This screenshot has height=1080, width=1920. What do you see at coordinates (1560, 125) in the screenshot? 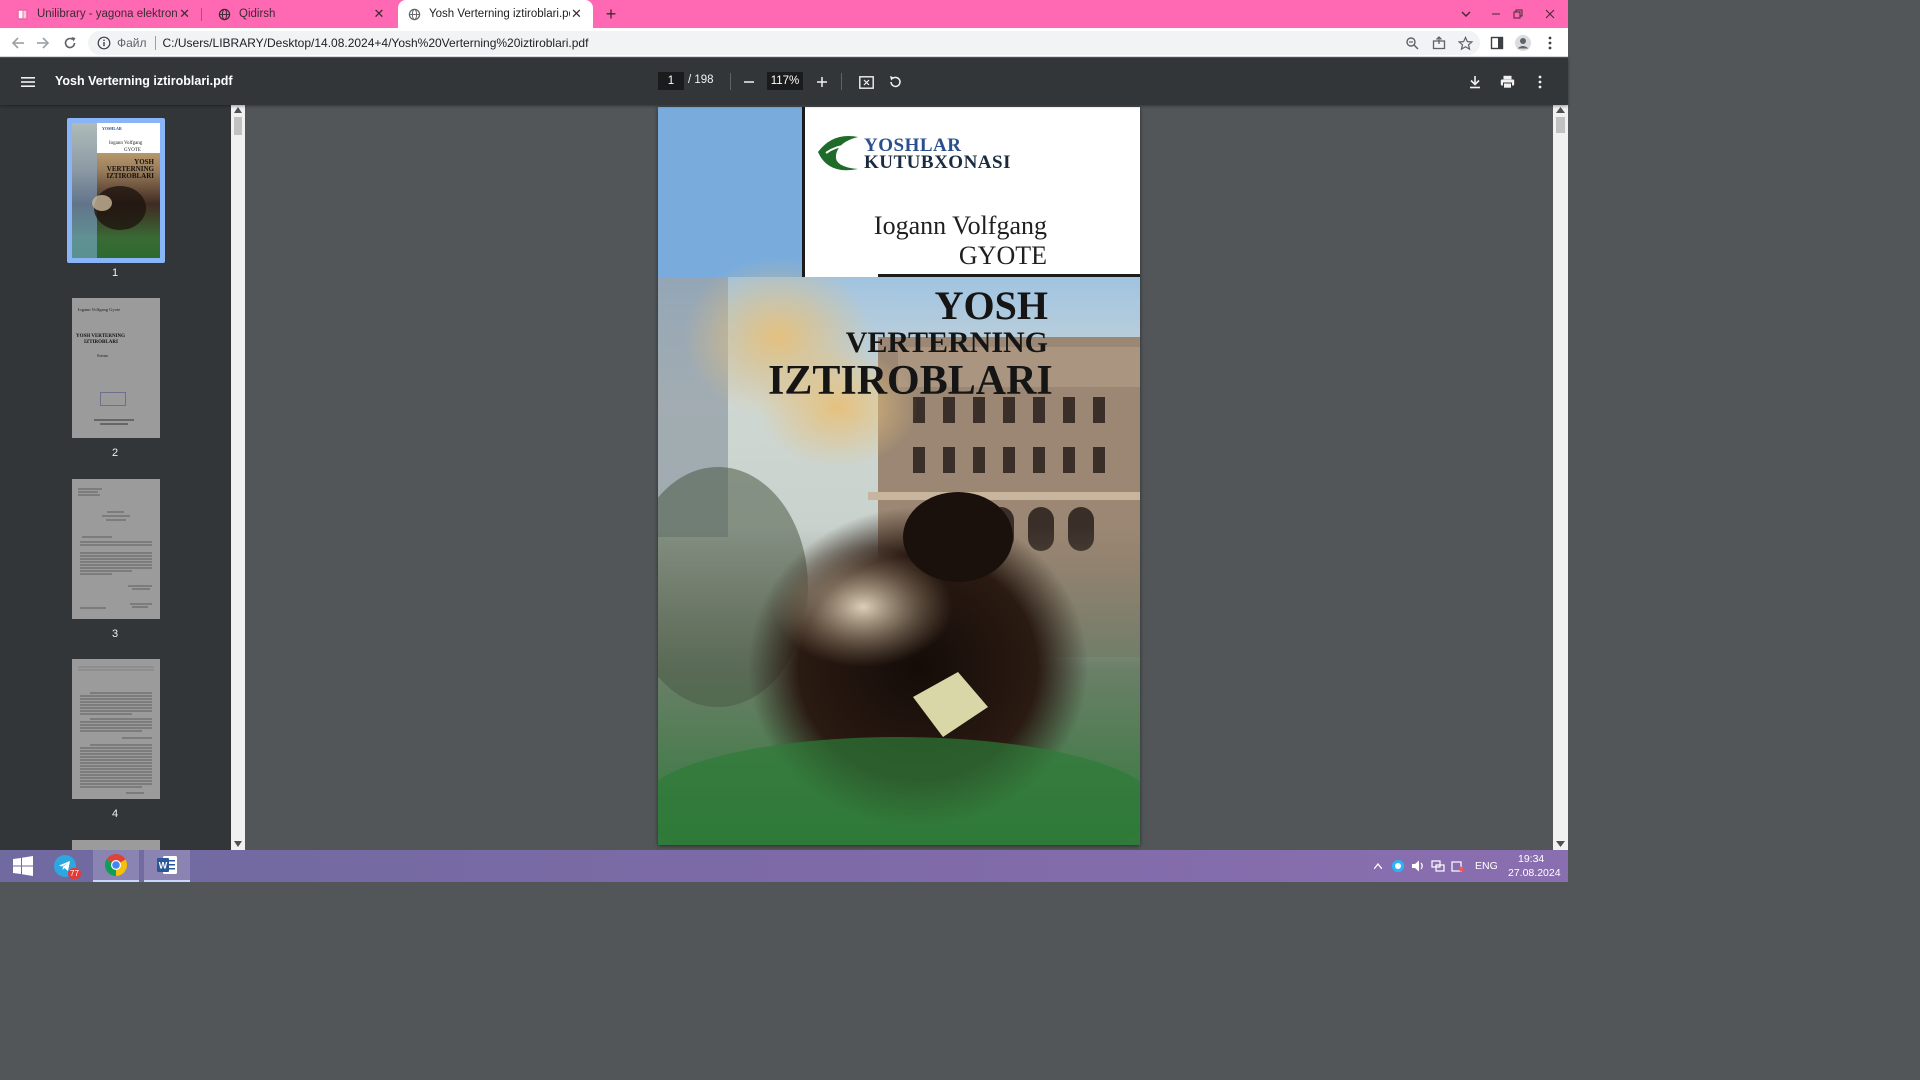
I see `document-scroll-thumb` at bounding box center [1560, 125].